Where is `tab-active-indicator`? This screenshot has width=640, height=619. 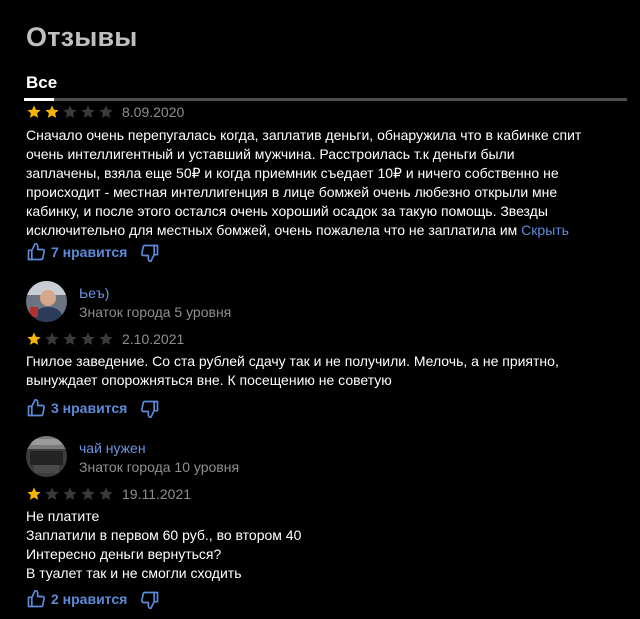 tab-active-indicator is located at coordinates (39, 99).